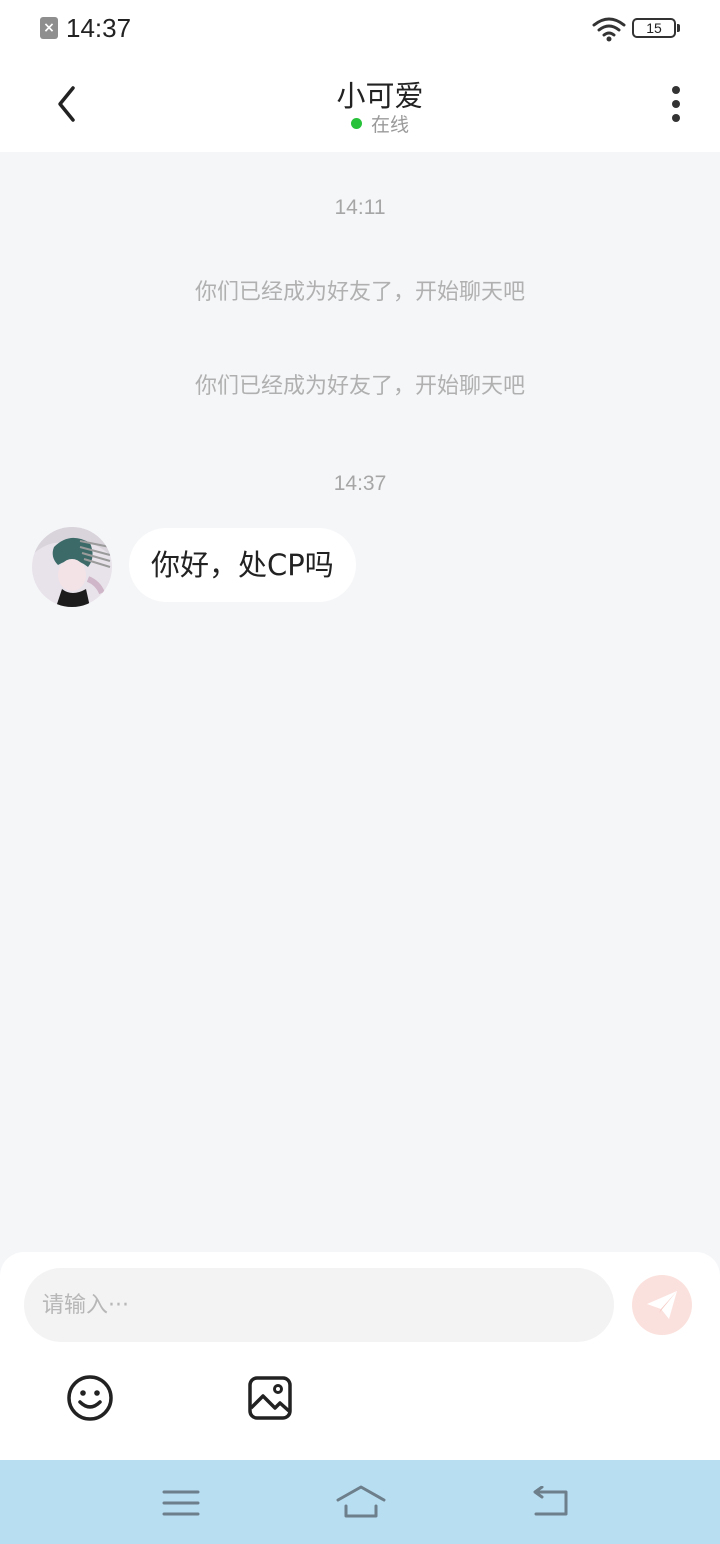 The image size is (720, 1544). I want to click on chat-header: 小可爱 在线, so click(360, 105).